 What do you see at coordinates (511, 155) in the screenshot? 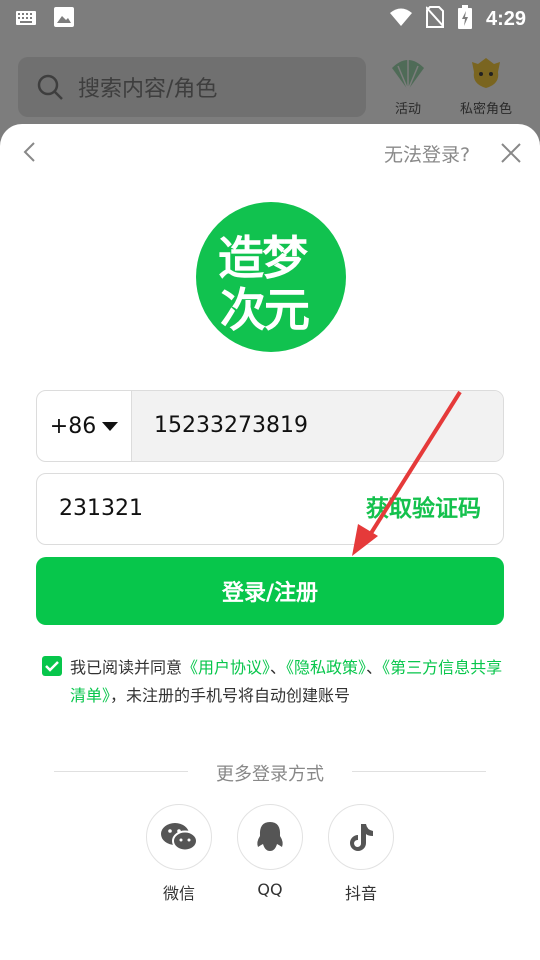
I see `close-icon` at bounding box center [511, 155].